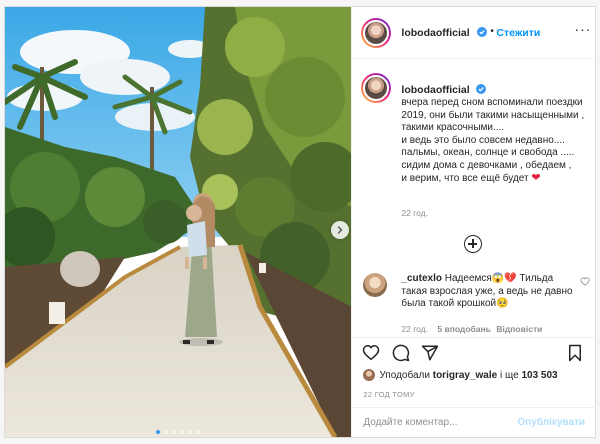 The height and width of the screenshot is (444, 600). What do you see at coordinates (509, 375) in the screenshot?
I see `likes-middle: і ще` at bounding box center [509, 375].